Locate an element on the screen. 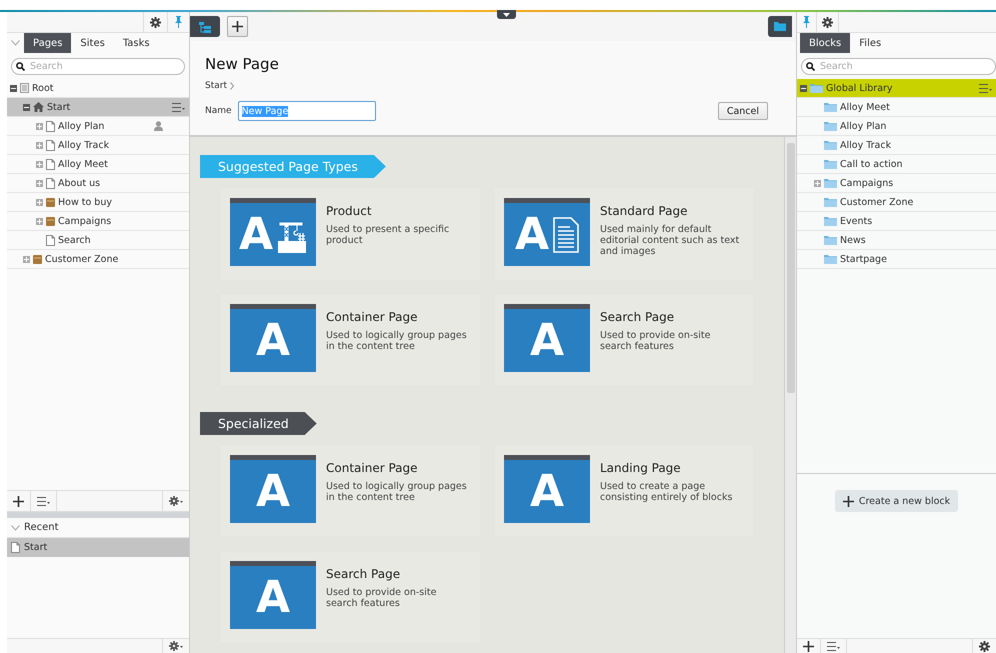 The image size is (996, 653). page-title: New Page is located at coordinates (242, 64).